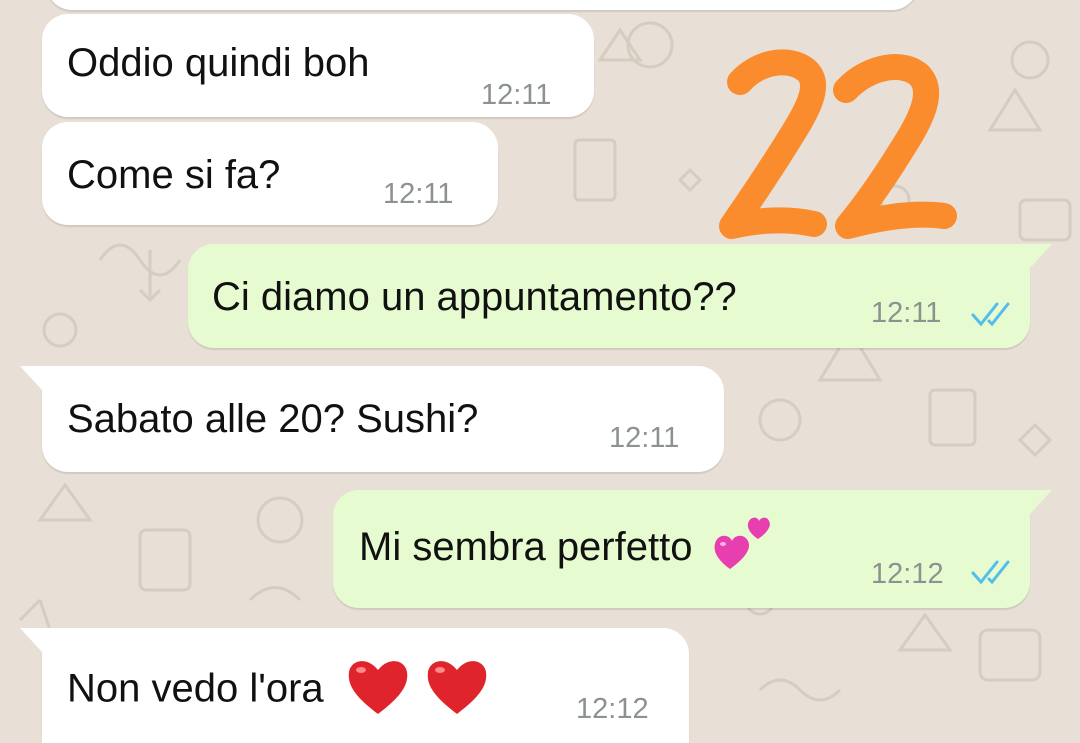 The image size is (1080, 743). Describe the element at coordinates (174, 175) in the screenshot. I see `message-text: Come si fa?` at that location.